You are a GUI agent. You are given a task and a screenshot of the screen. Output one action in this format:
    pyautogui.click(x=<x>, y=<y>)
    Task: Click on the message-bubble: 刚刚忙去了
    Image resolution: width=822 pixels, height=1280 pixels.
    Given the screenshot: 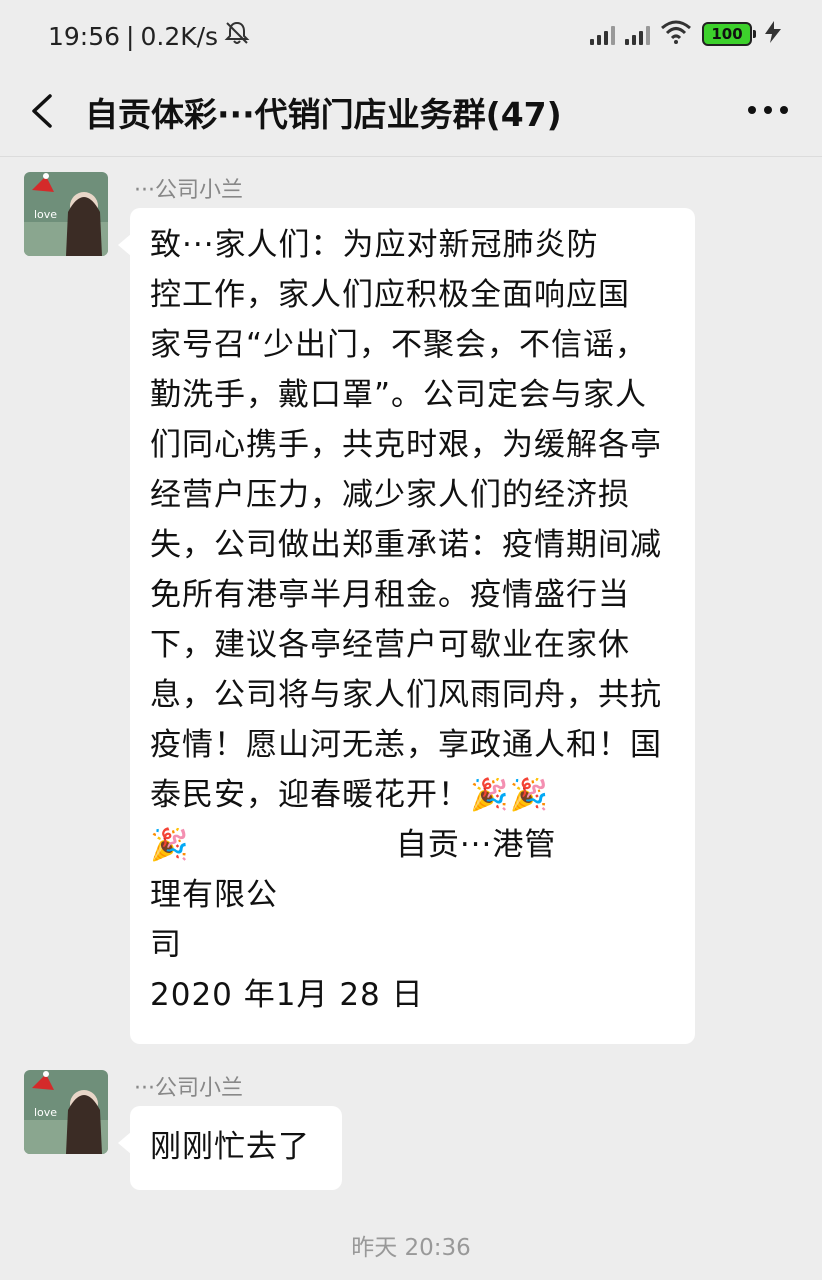 What is the action you would take?
    pyautogui.click(x=230, y=1148)
    